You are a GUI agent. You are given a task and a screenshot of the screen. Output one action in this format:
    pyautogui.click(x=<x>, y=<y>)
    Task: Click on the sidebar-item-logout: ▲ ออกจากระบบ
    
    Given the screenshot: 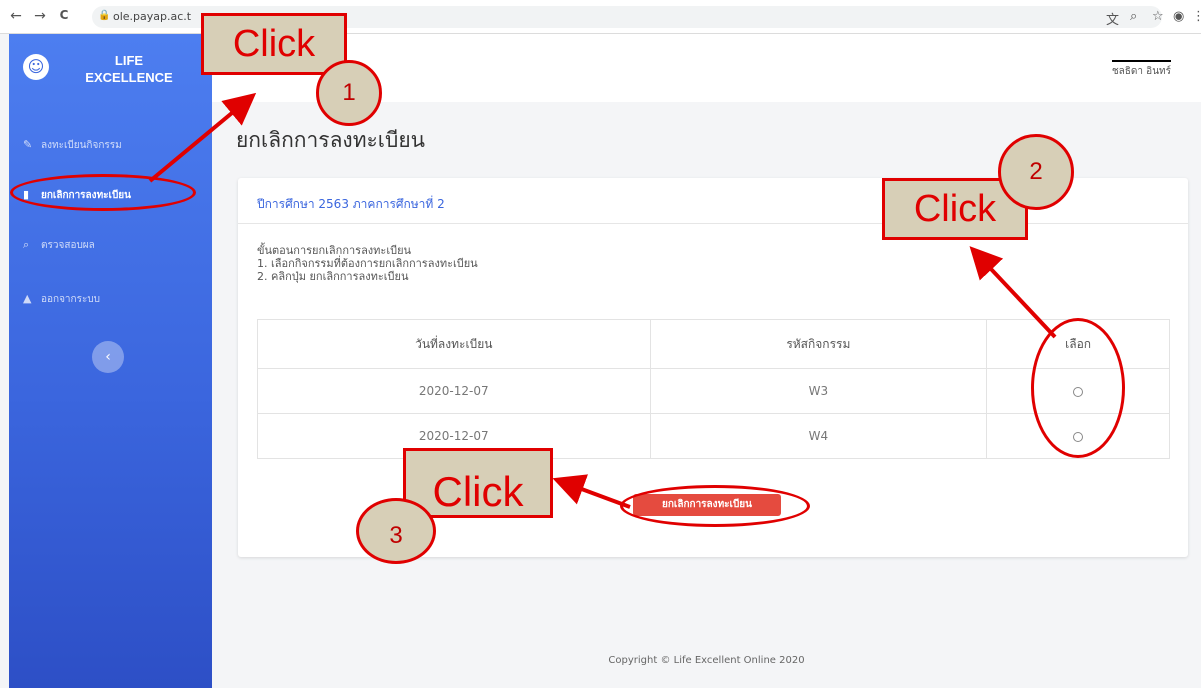 What is the action you would take?
    pyautogui.click(x=110, y=299)
    